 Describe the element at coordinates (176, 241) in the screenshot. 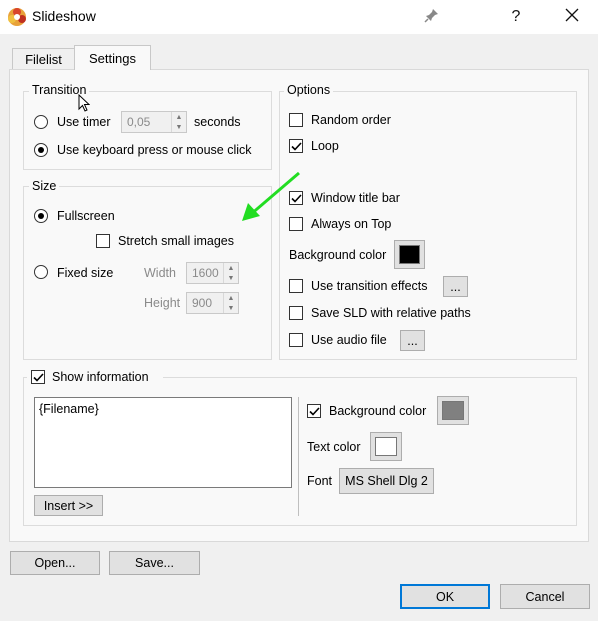

I see `stretch-label: Stretch small images` at that location.